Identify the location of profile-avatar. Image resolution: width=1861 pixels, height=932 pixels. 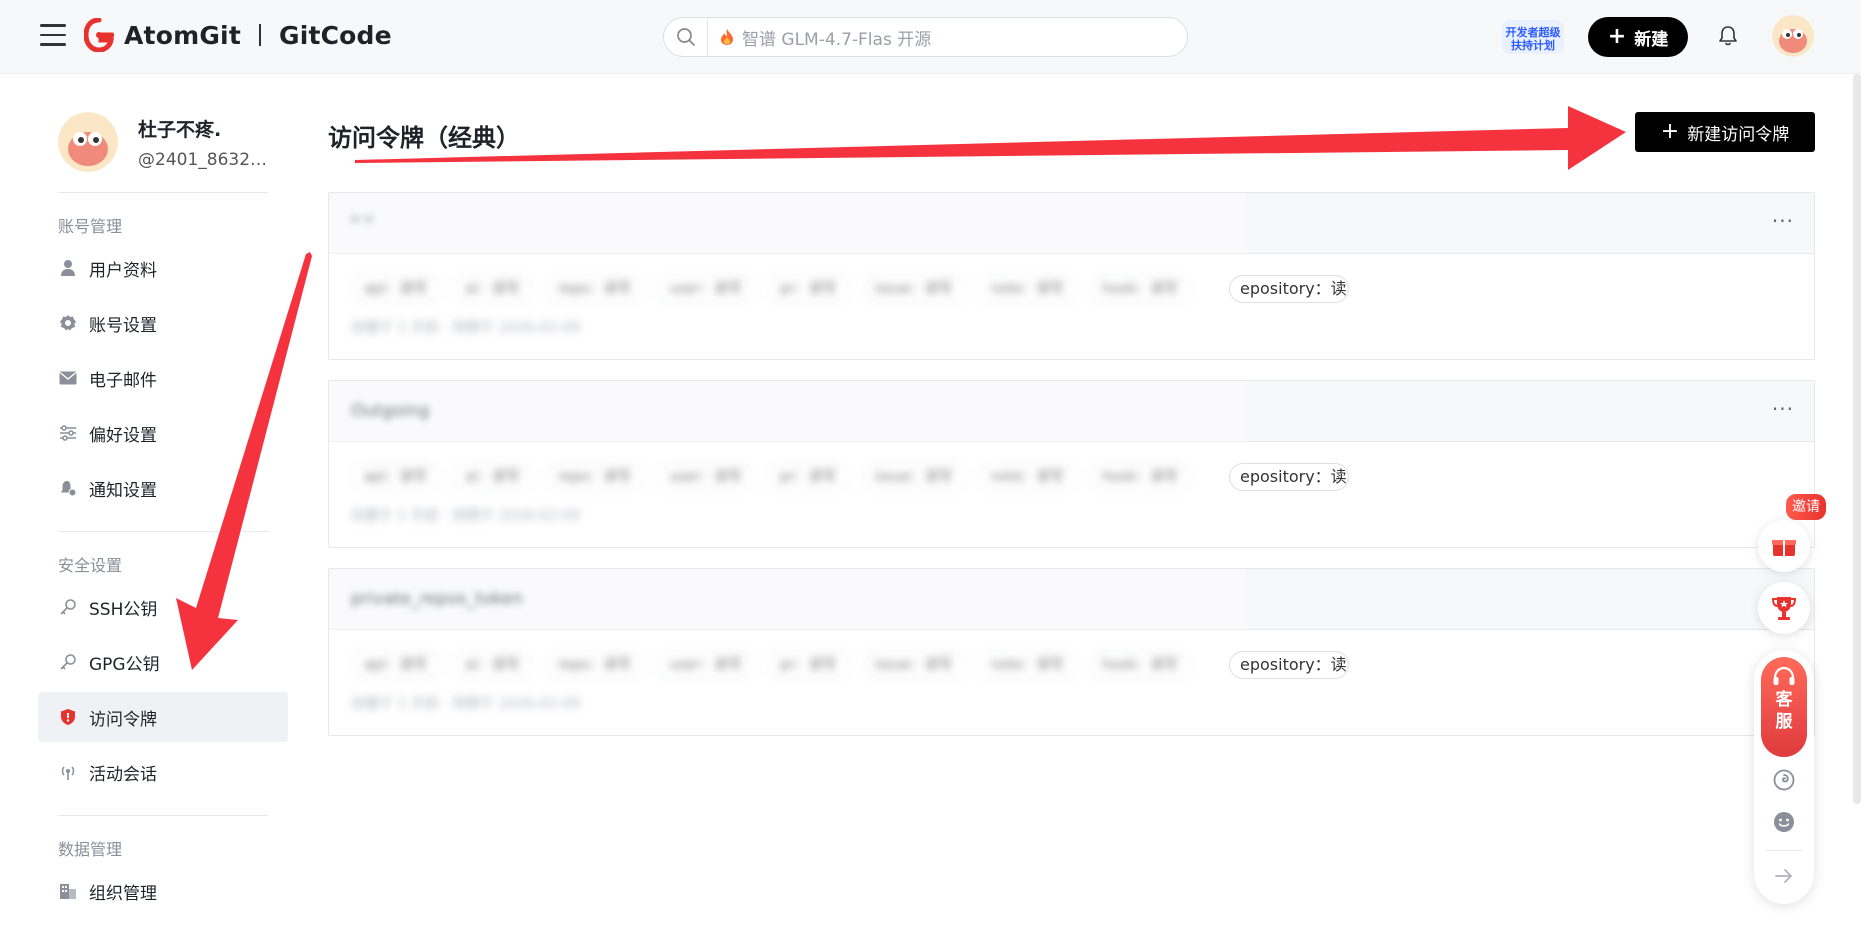
(88, 142).